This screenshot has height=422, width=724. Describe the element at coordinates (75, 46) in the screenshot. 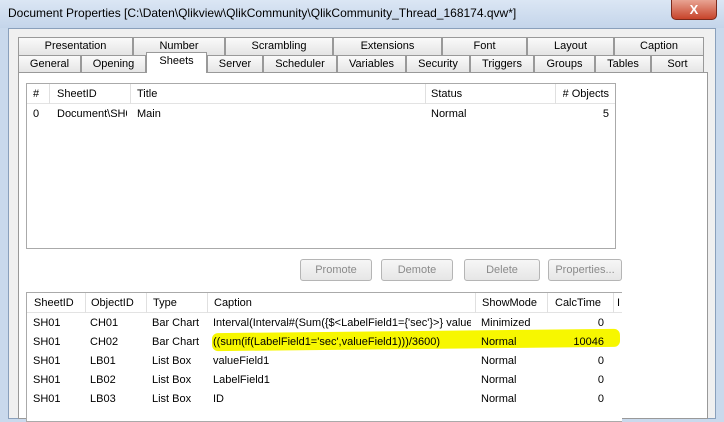

I see `tab-presentation: Presentation` at that location.